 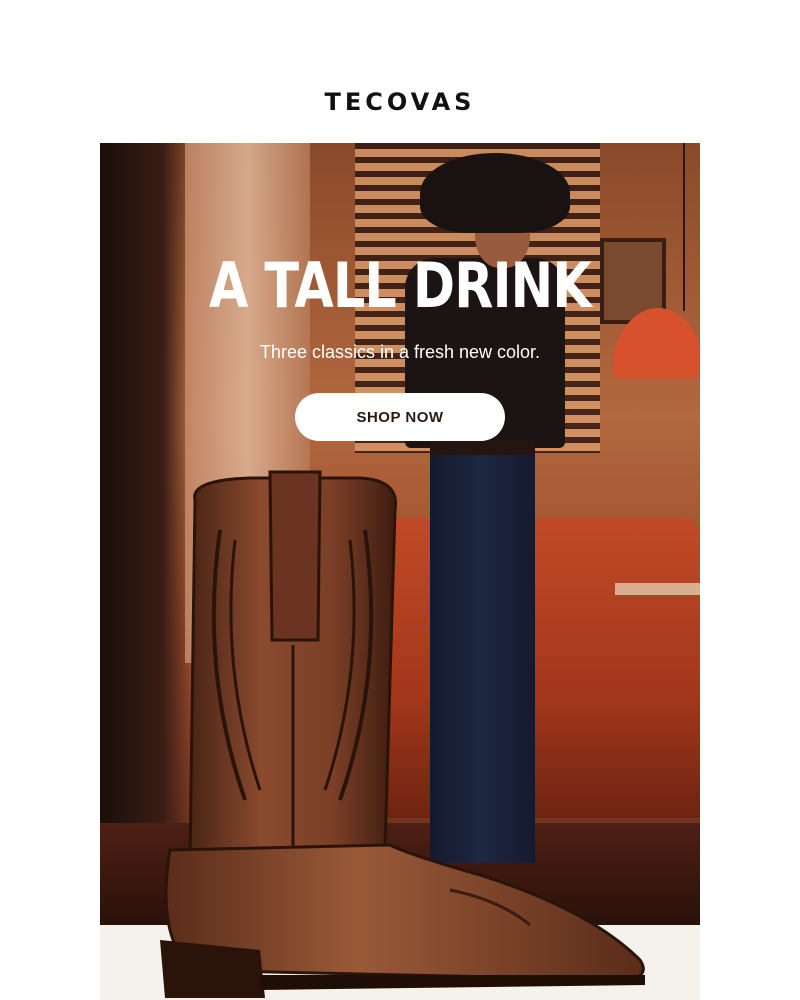 What do you see at coordinates (400, 285) in the screenshot?
I see `hero-headline: A TALL DRINK` at bounding box center [400, 285].